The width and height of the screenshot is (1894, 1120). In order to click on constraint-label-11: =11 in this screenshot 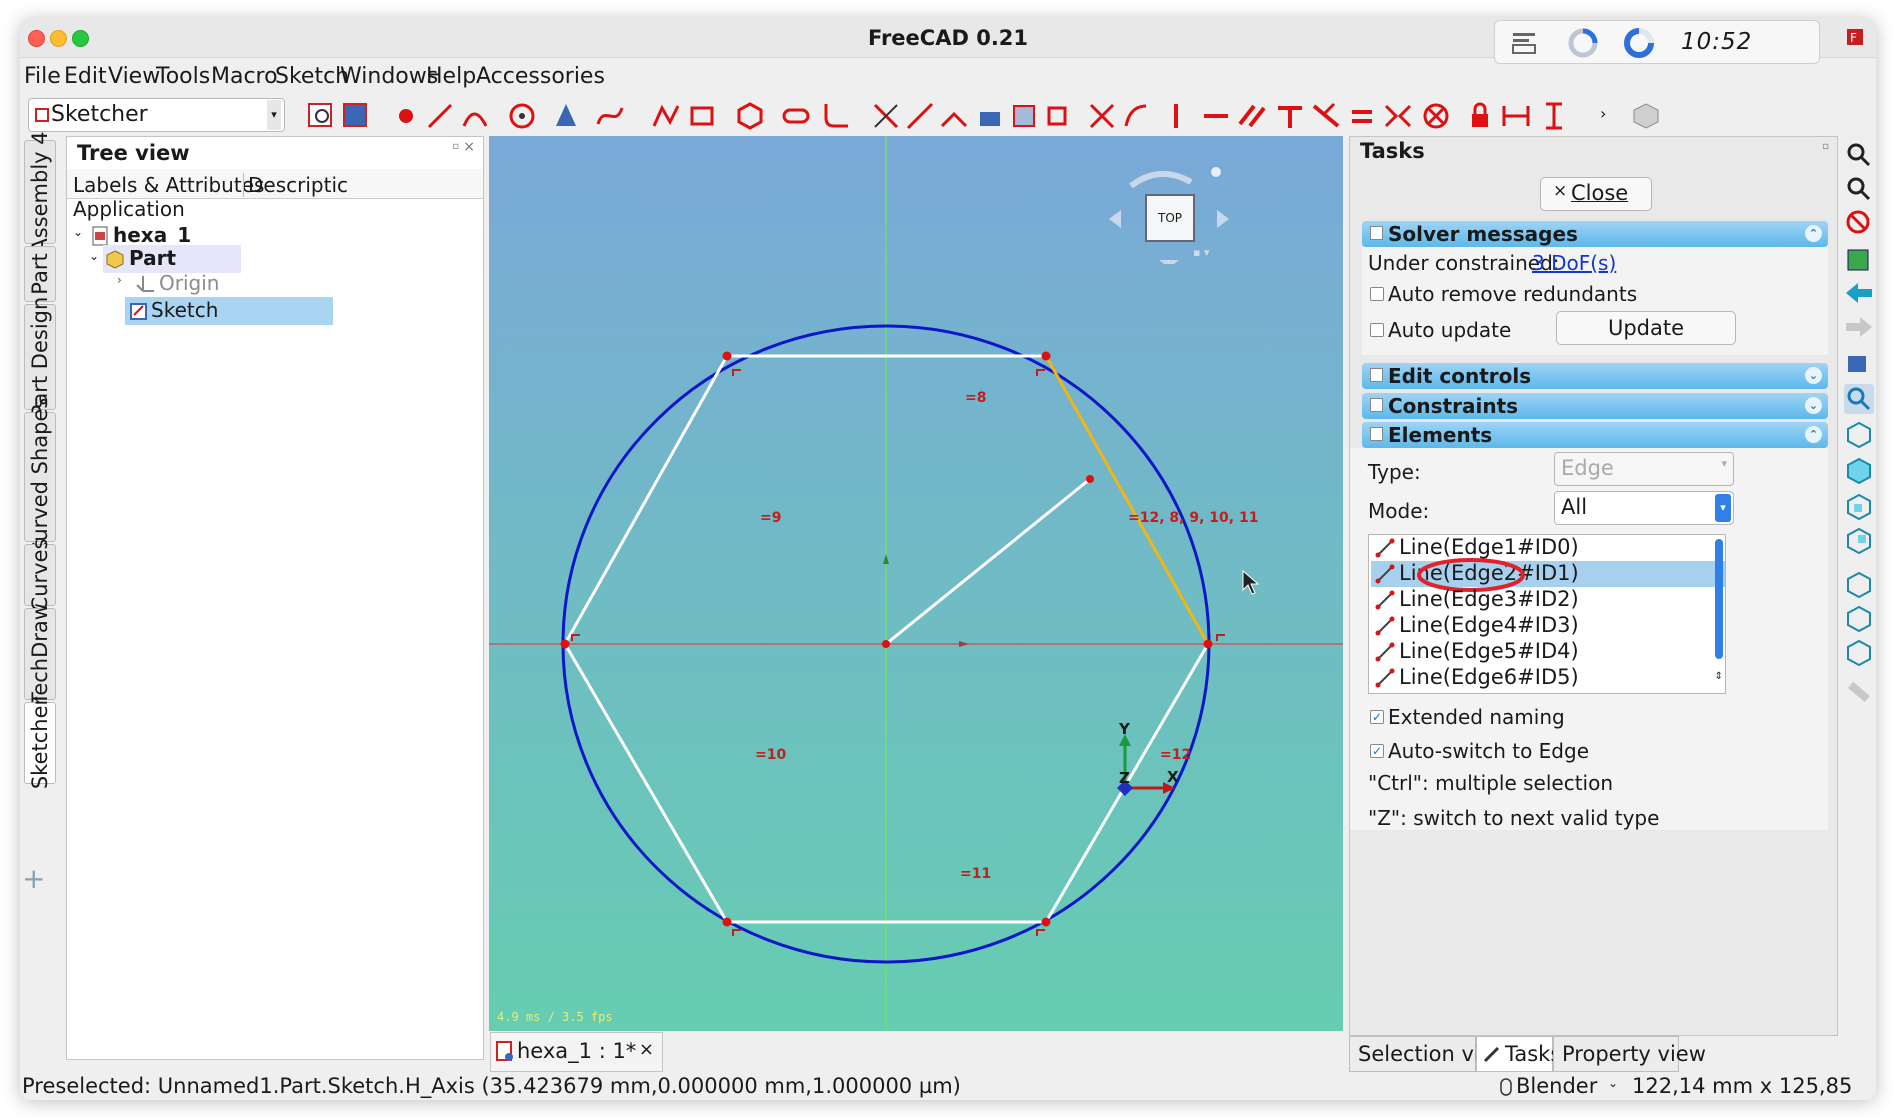, I will do `click(975, 874)`.